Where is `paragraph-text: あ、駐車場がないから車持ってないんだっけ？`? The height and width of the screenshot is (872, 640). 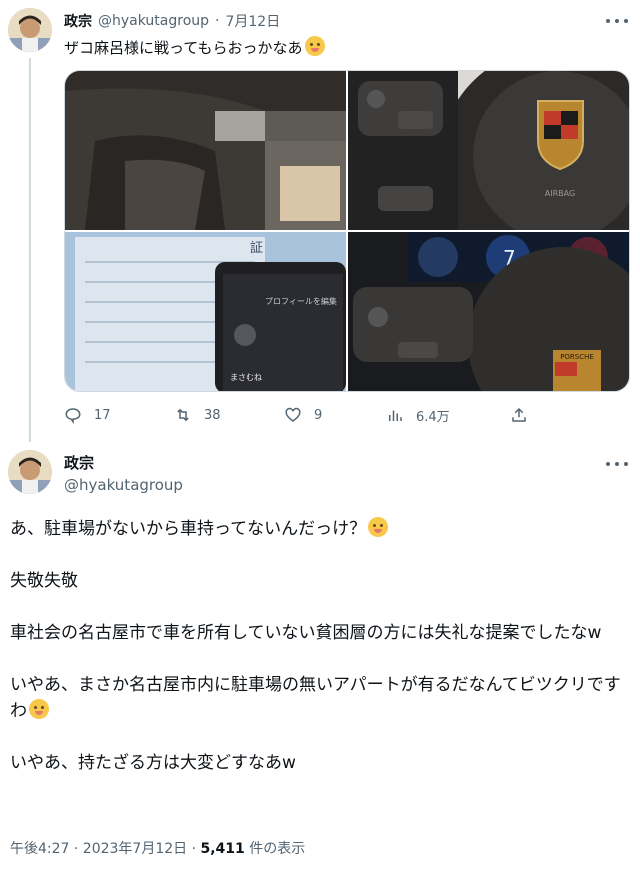 paragraph-text: あ、駐車場がないから車持ってないんだっけ？ is located at coordinates (188, 529).